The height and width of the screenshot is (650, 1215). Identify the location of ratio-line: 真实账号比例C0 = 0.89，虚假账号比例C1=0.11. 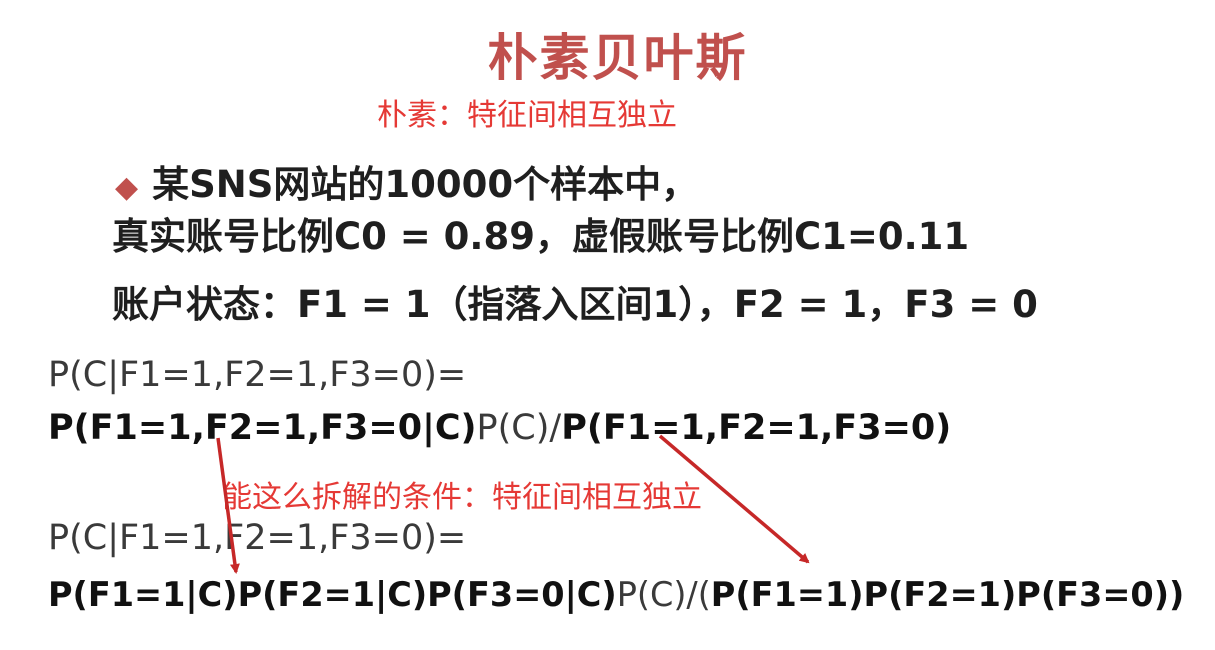
(541, 236).